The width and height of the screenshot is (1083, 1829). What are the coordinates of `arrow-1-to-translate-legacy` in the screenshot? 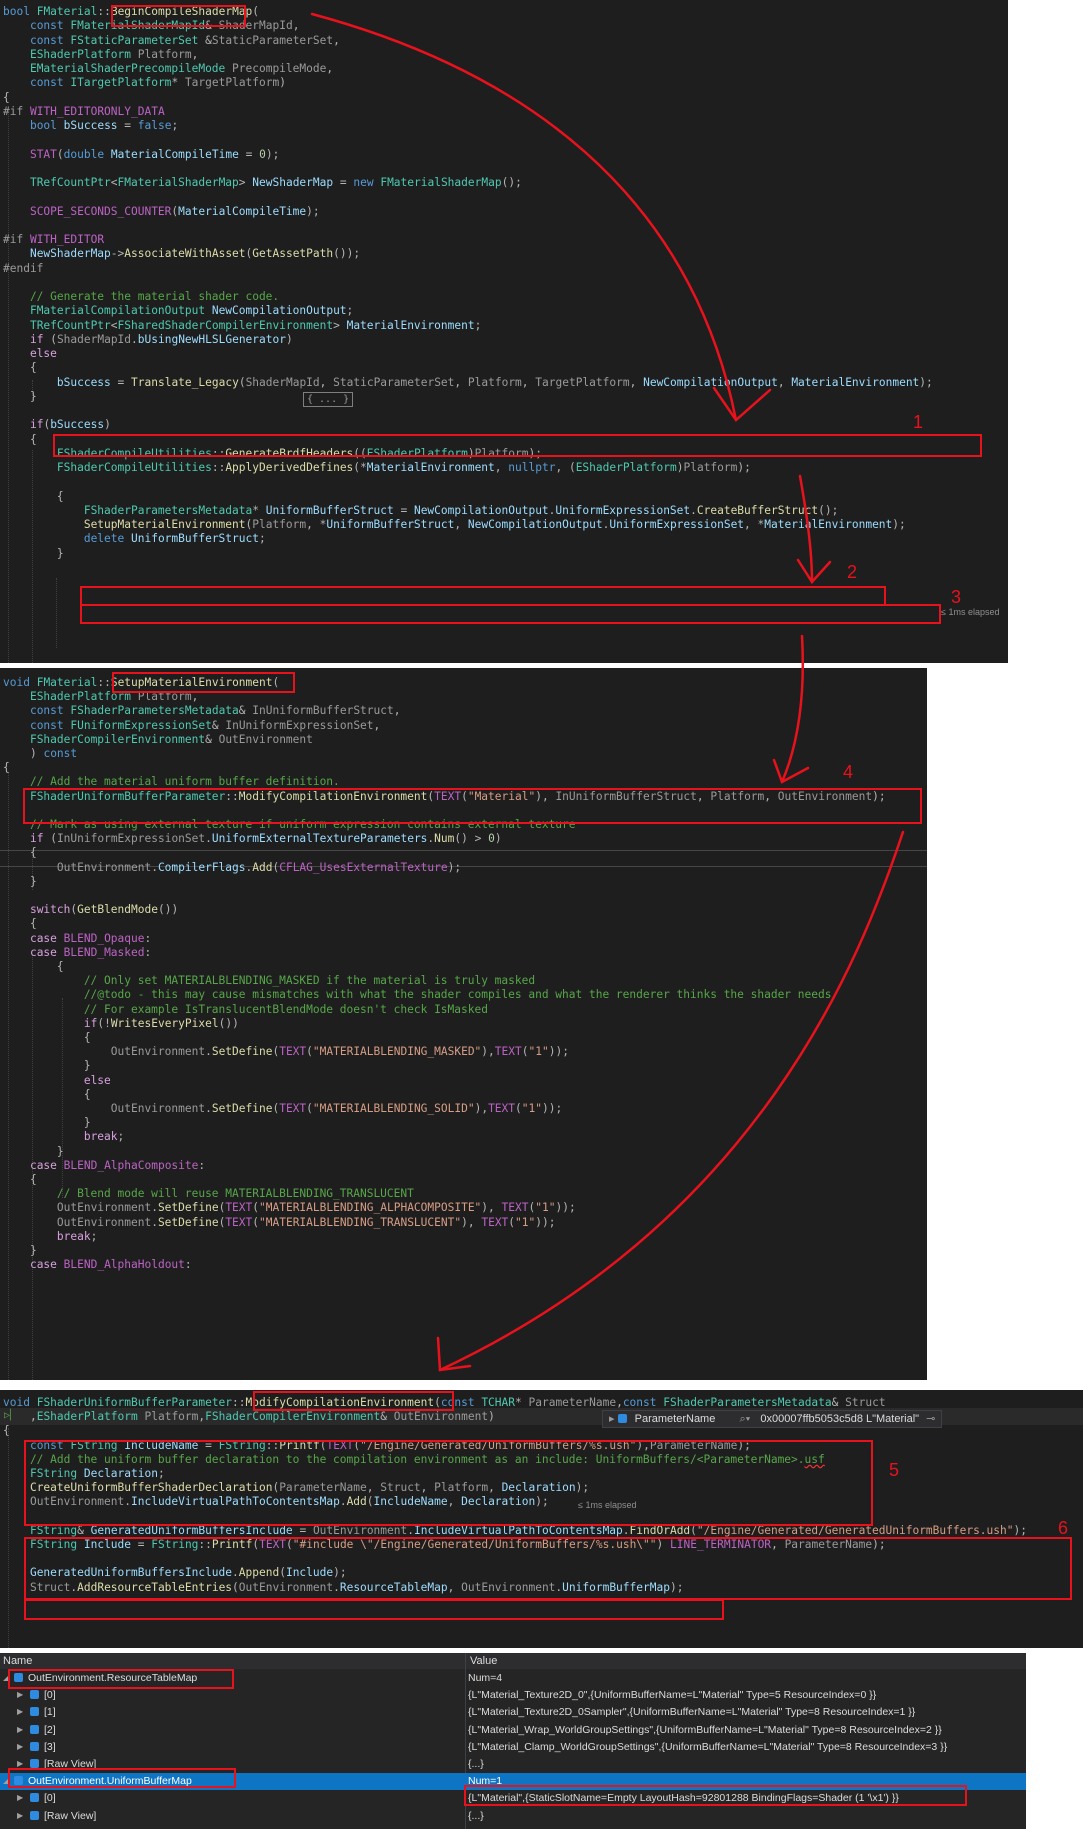 It's located at (524, 217).